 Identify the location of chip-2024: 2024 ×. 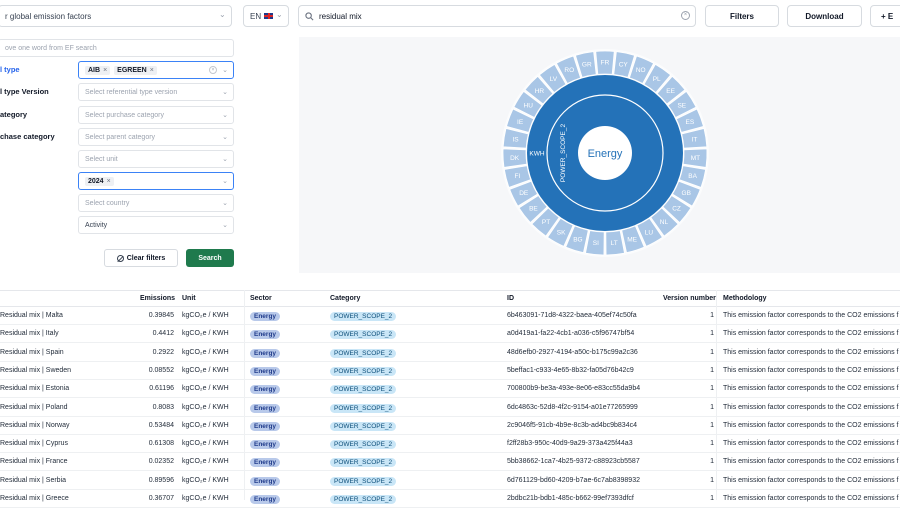
(99, 181).